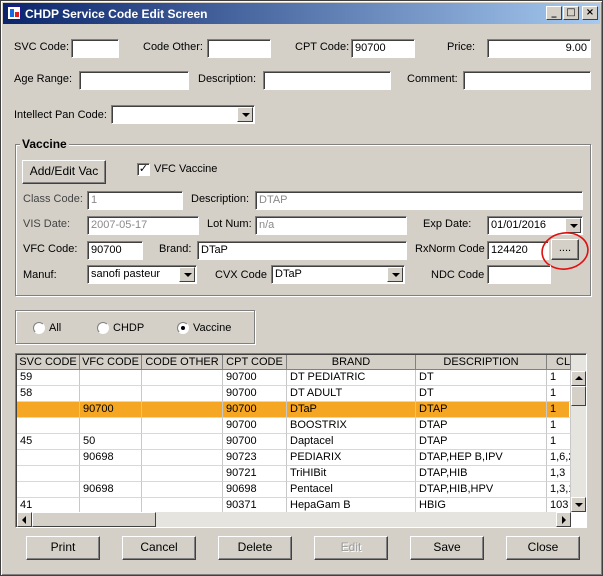 Image resolution: width=603 pixels, height=576 pixels. Describe the element at coordinates (351, 442) in the screenshot. I see `brand-cell: Daptacel` at that location.